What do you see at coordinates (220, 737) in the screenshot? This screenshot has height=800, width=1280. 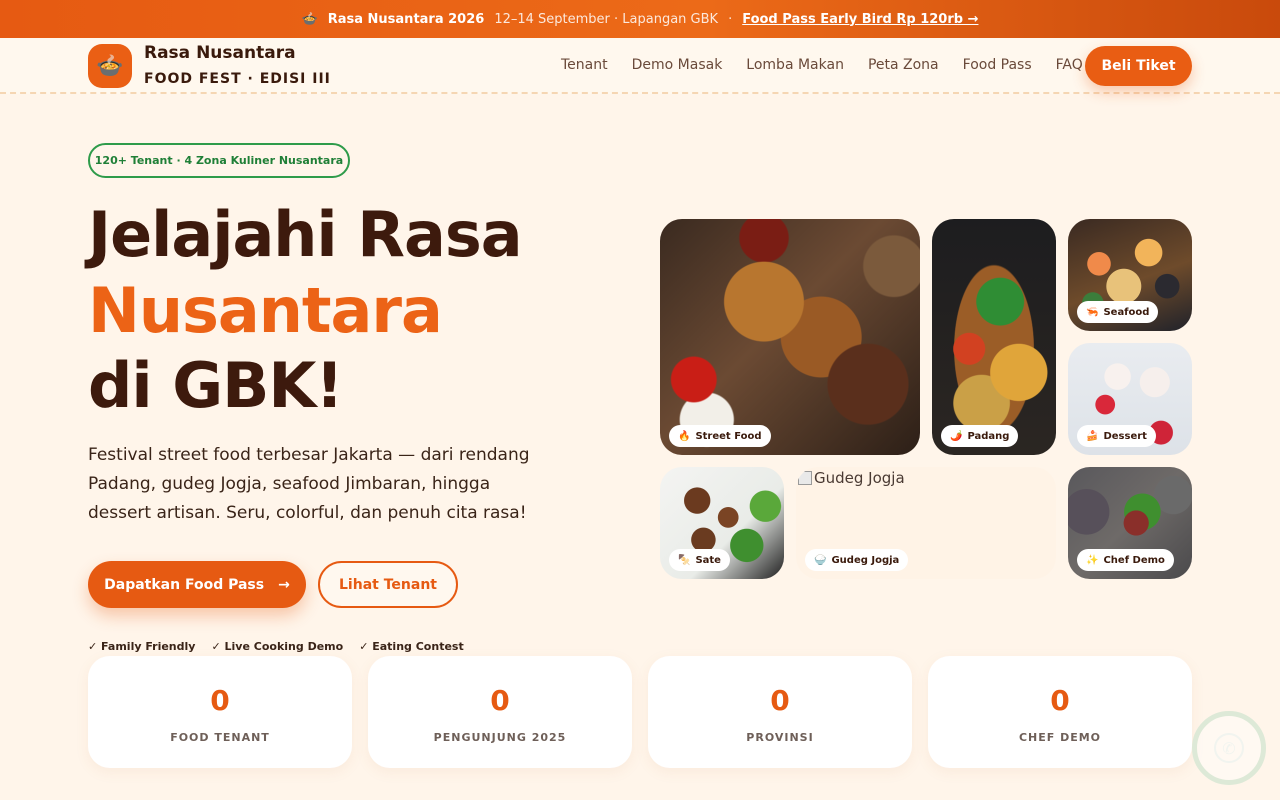 I see `stat-label: FOOD TENANT` at bounding box center [220, 737].